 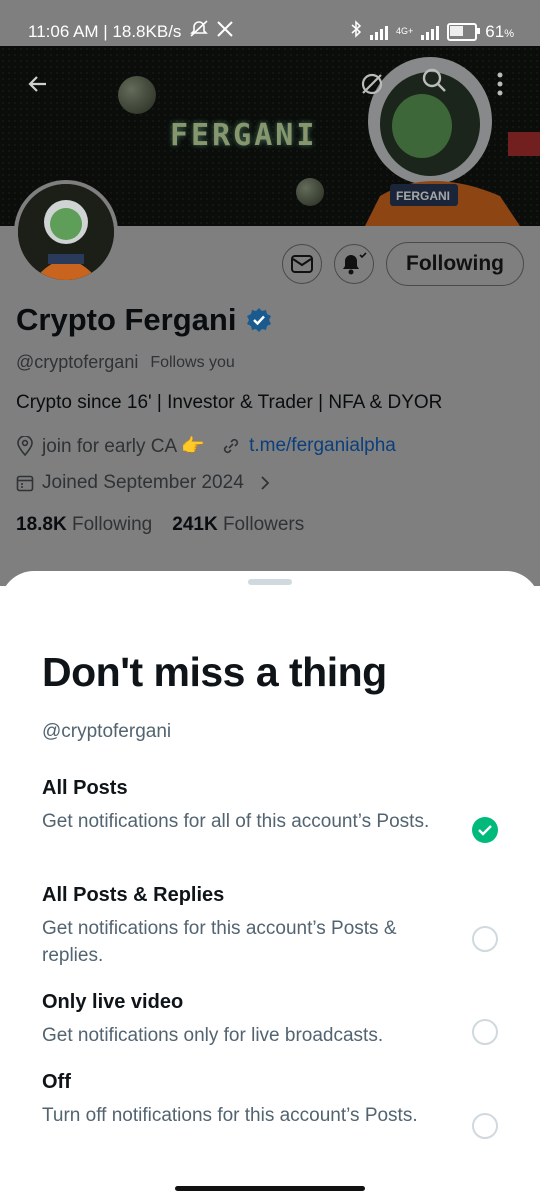 What do you see at coordinates (509, 33) in the screenshot?
I see `battery-unit: %` at bounding box center [509, 33].